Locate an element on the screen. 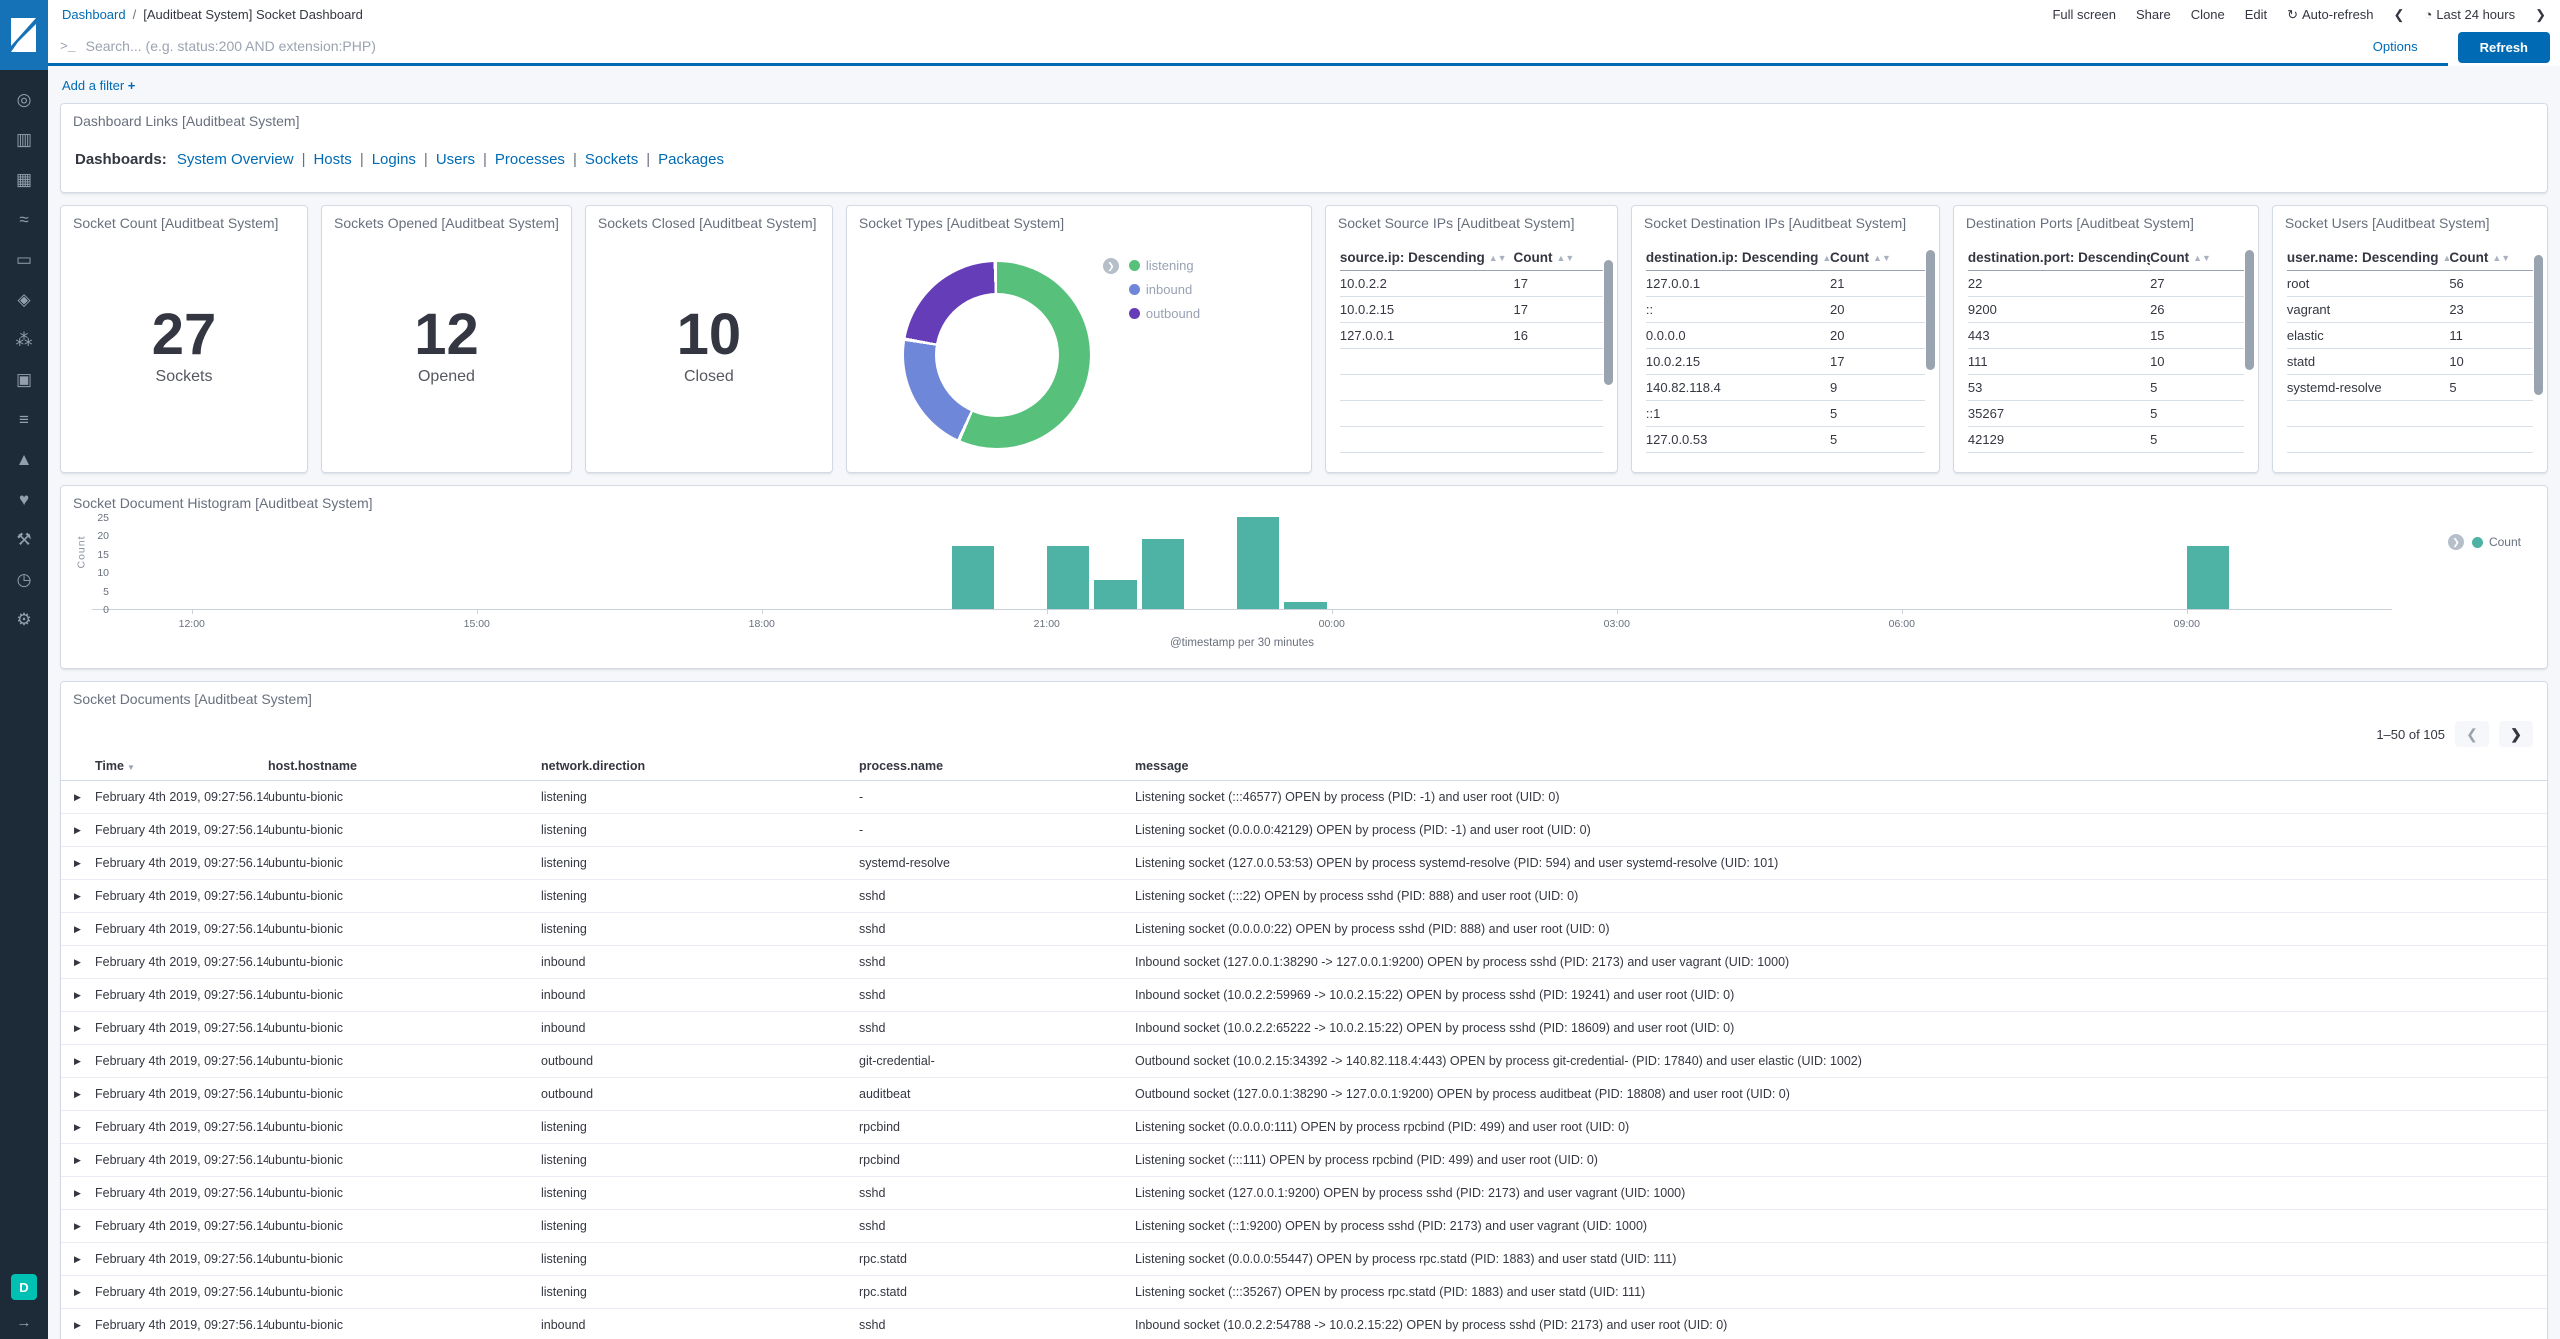  dashboard-link-packages: Packages is located at coordinates (691, 159).